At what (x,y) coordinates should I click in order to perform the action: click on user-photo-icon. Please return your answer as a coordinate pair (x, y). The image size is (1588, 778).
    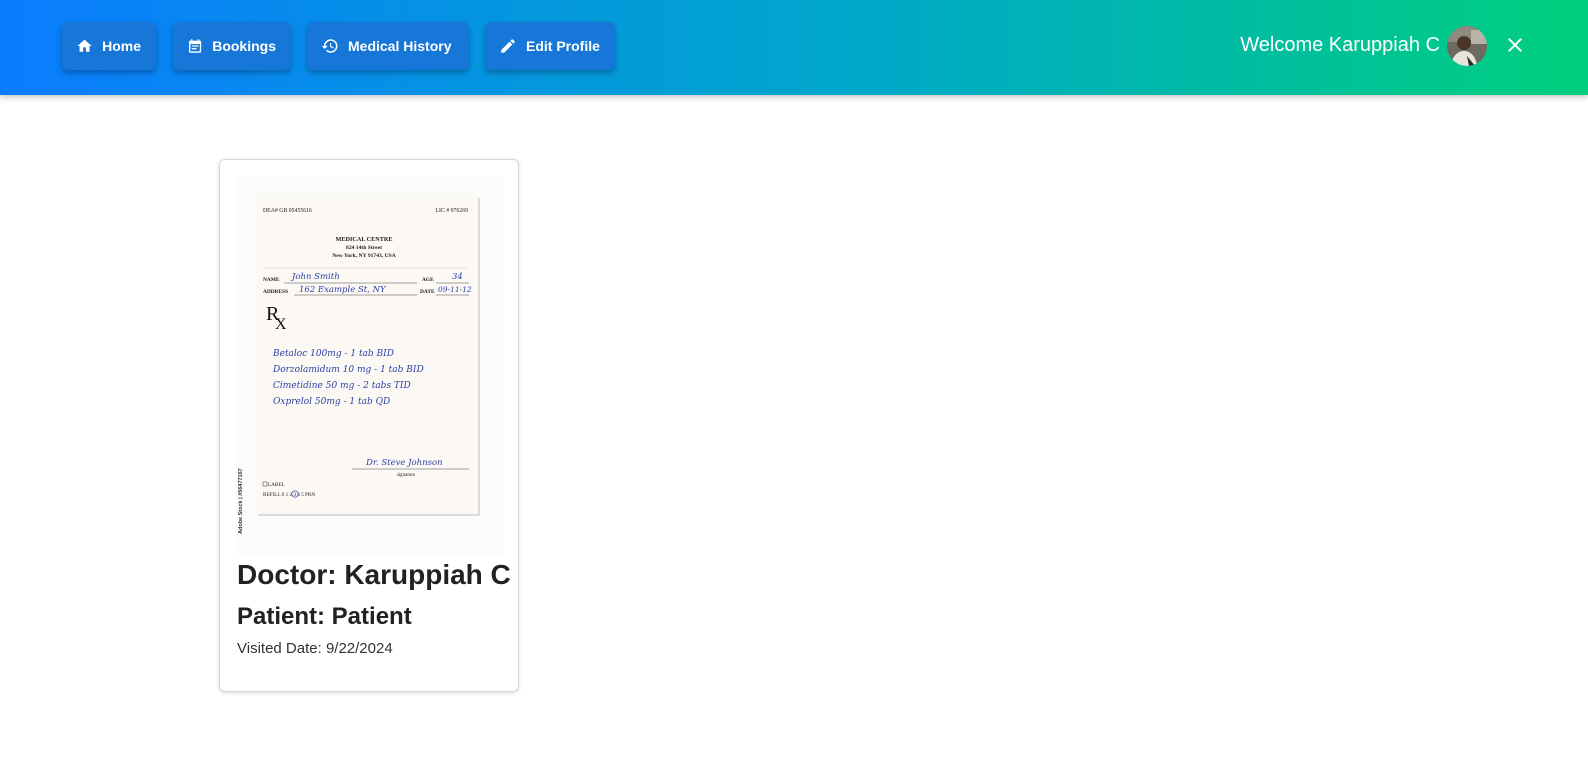
    Looking at the image, I should click on (1467, 46).